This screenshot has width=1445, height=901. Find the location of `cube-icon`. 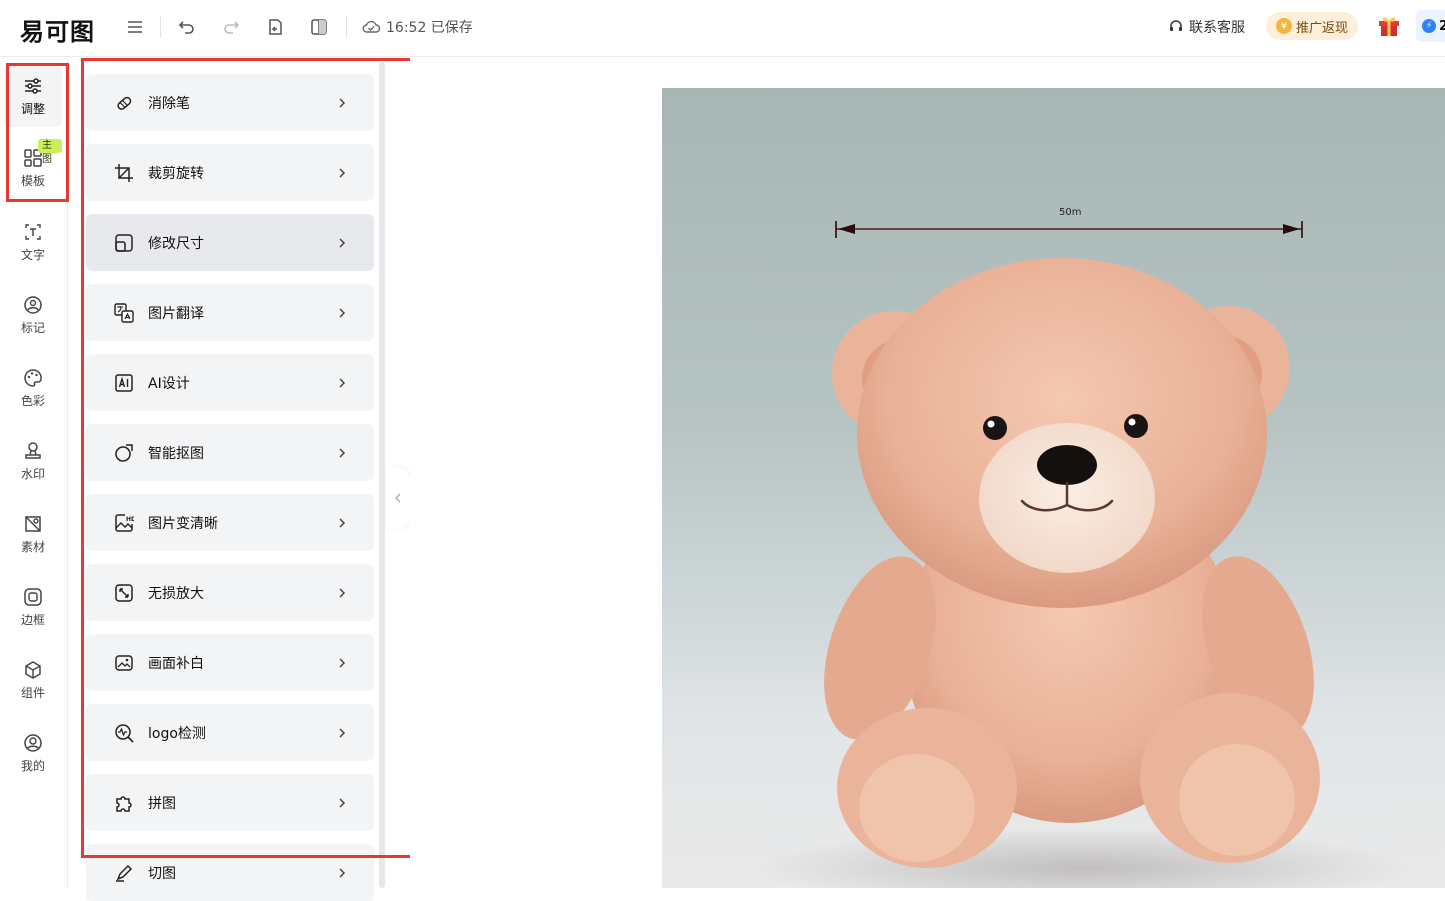

cube-icon is located at coordinates (33, 669).